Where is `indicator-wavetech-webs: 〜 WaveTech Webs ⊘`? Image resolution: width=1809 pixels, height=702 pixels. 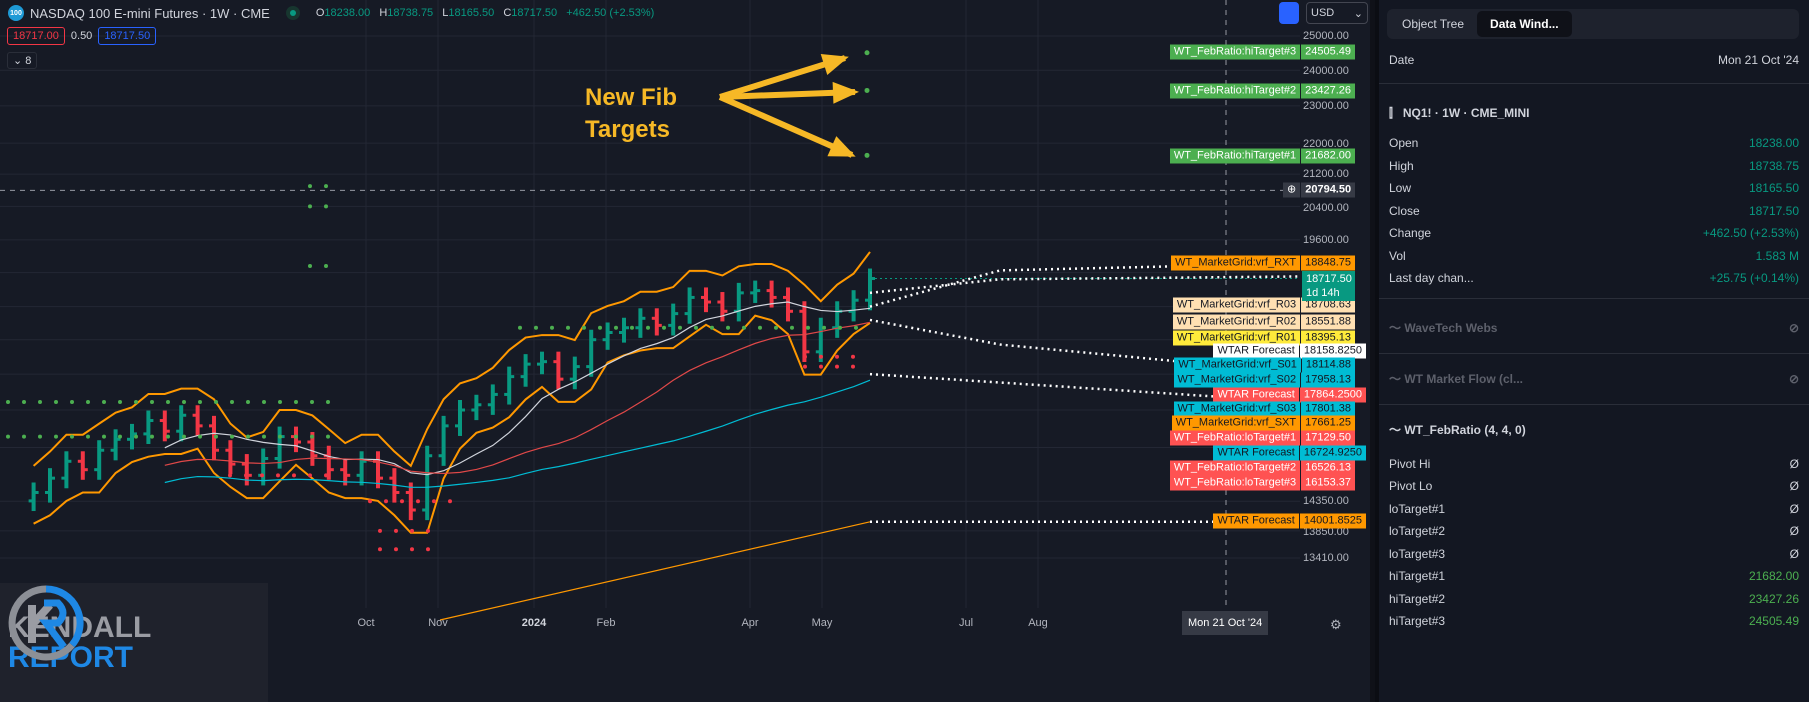 indicator-wavetech-webs: 〜 WaveTech Webs ⊘ is located at coordinates (1594, 328).